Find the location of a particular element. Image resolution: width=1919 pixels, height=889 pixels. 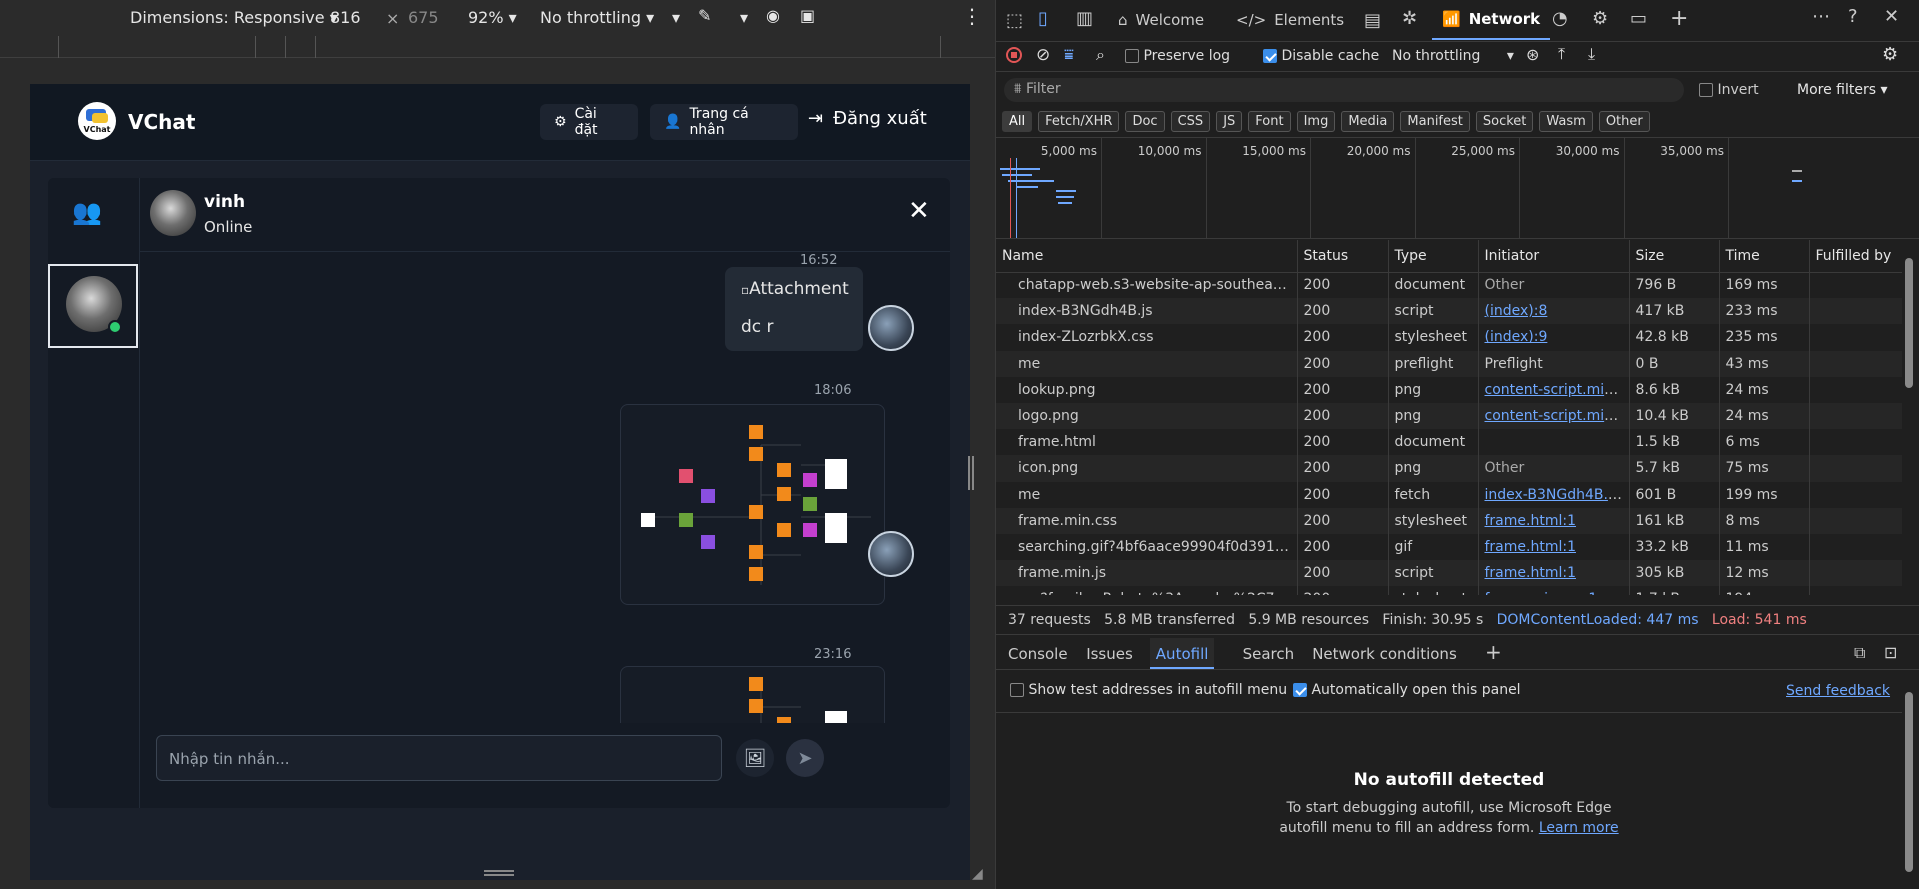

more-filters-dropdown: More filters ▾ is located at coordinates (1842, 90).